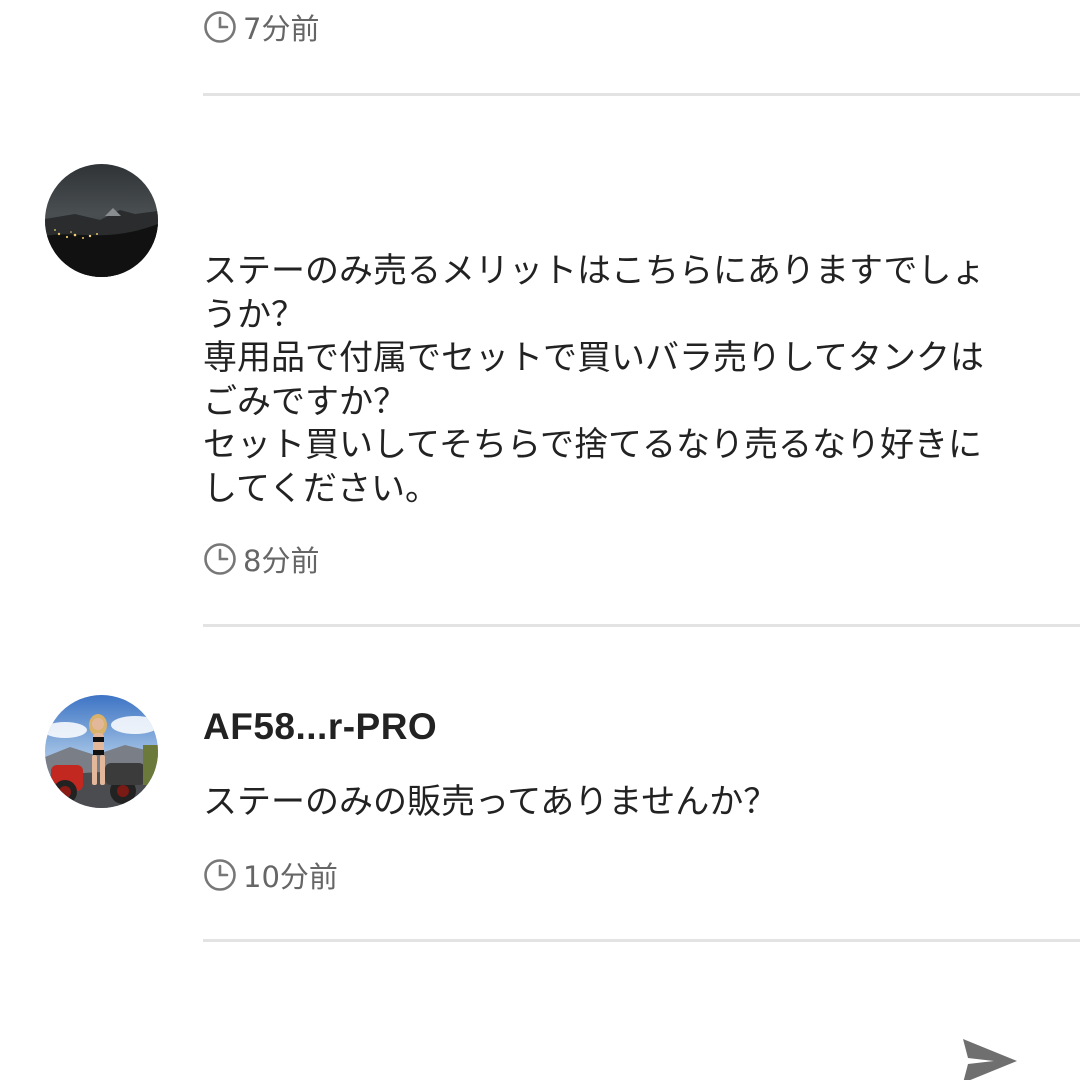 This screenshot has height=1080, width=1080. Describe the element at coordinates (254, 314) in the screenshot. I see `message-line: うか？` at that location.